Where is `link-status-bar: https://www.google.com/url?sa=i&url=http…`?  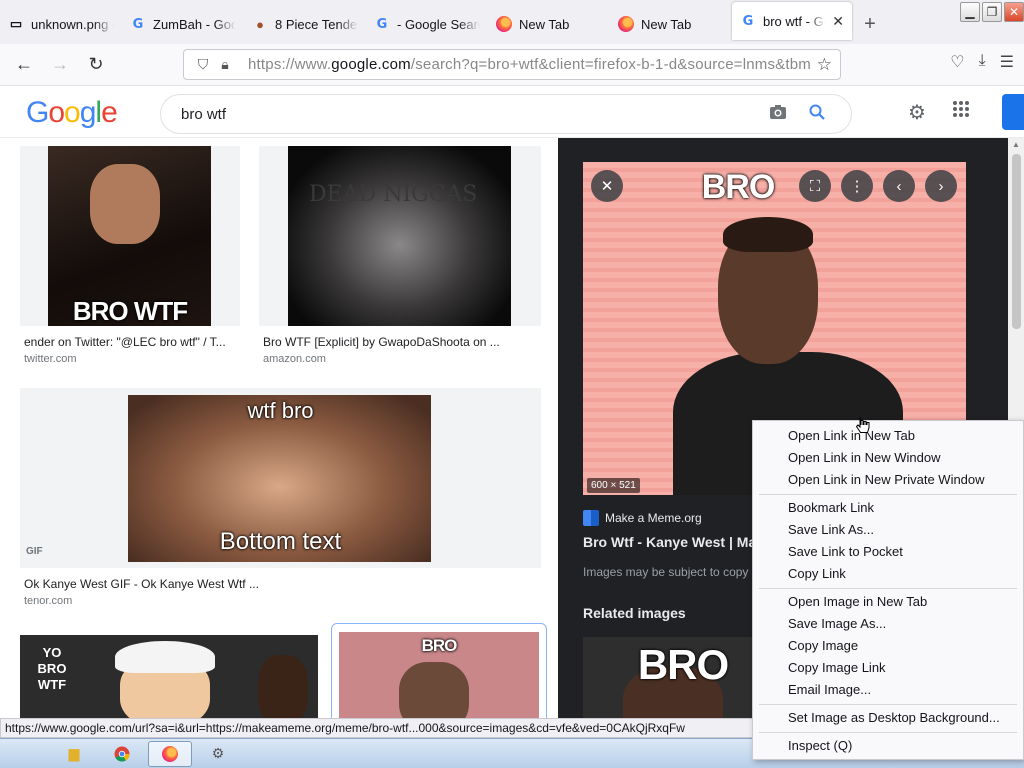
link-status-bar: https://www.google.com/url?sa=i&url=http… is located at coordinates (380, 728).